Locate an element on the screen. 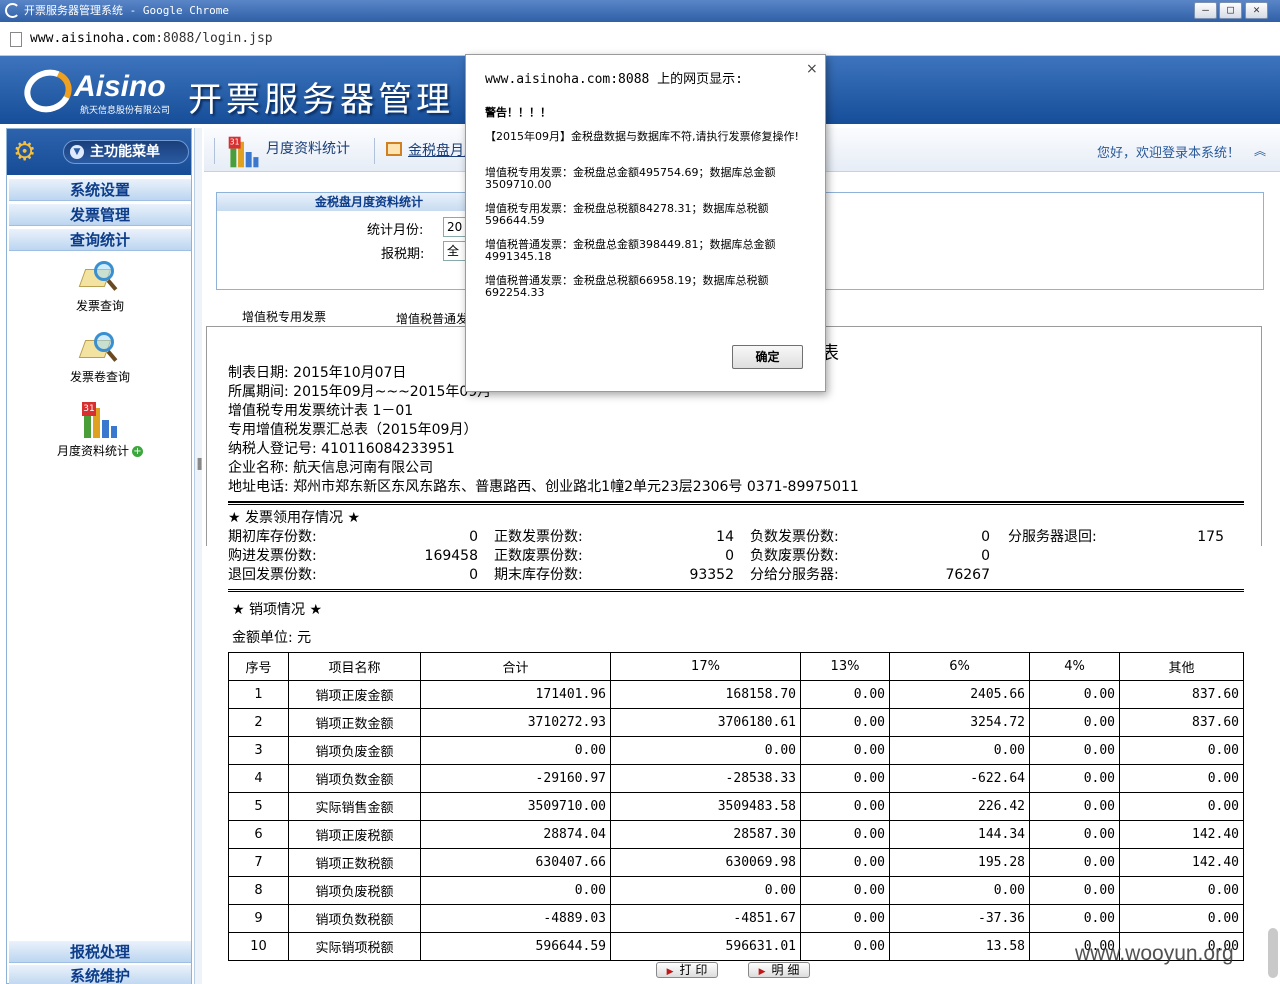 This screenshot has width=1280, height=984. column-header: 17% is located at coordinates (705, 666).